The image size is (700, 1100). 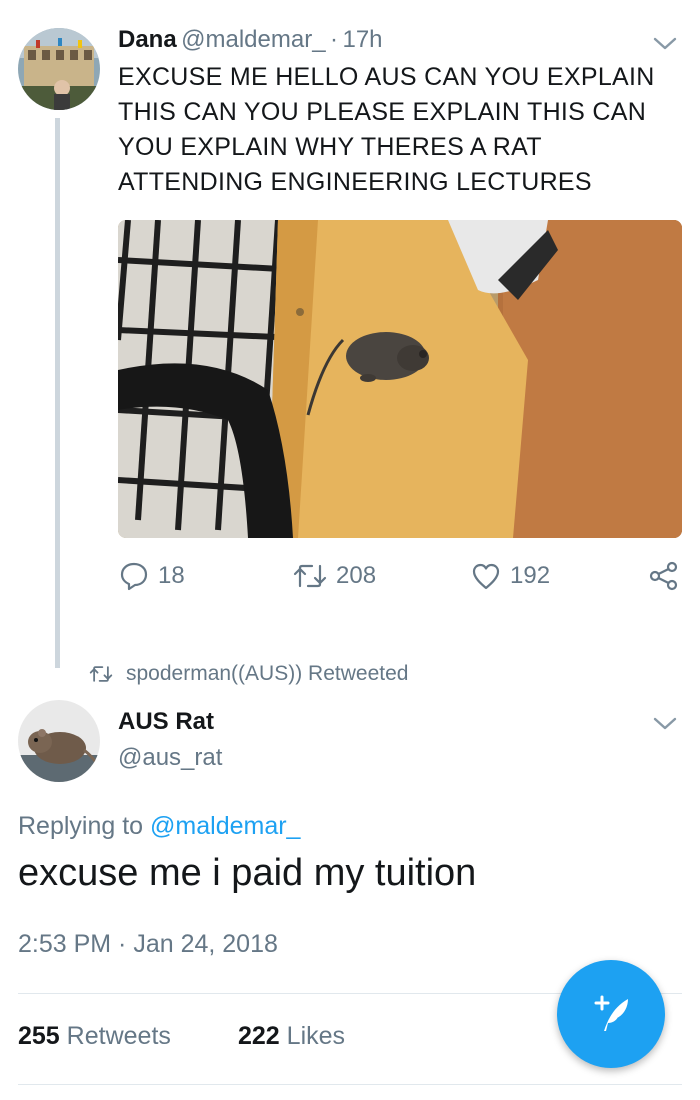 I want to click on author-handle: @maldemar_, so click(x=253, y=39).